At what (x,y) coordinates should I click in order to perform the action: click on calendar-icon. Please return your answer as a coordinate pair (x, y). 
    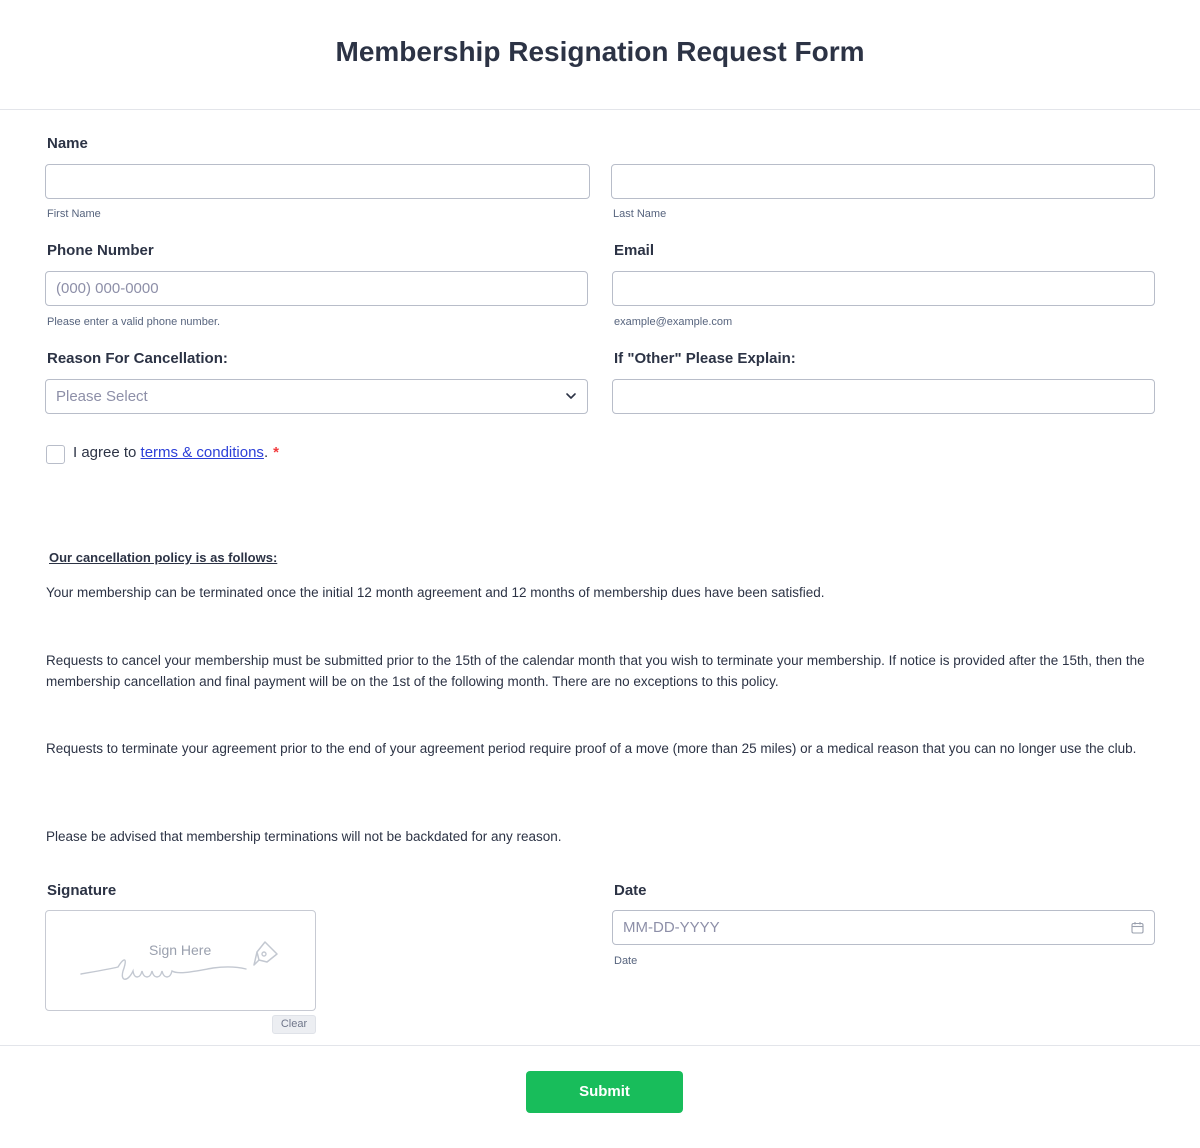
    Looking at the image, I should click on (1137, 927).